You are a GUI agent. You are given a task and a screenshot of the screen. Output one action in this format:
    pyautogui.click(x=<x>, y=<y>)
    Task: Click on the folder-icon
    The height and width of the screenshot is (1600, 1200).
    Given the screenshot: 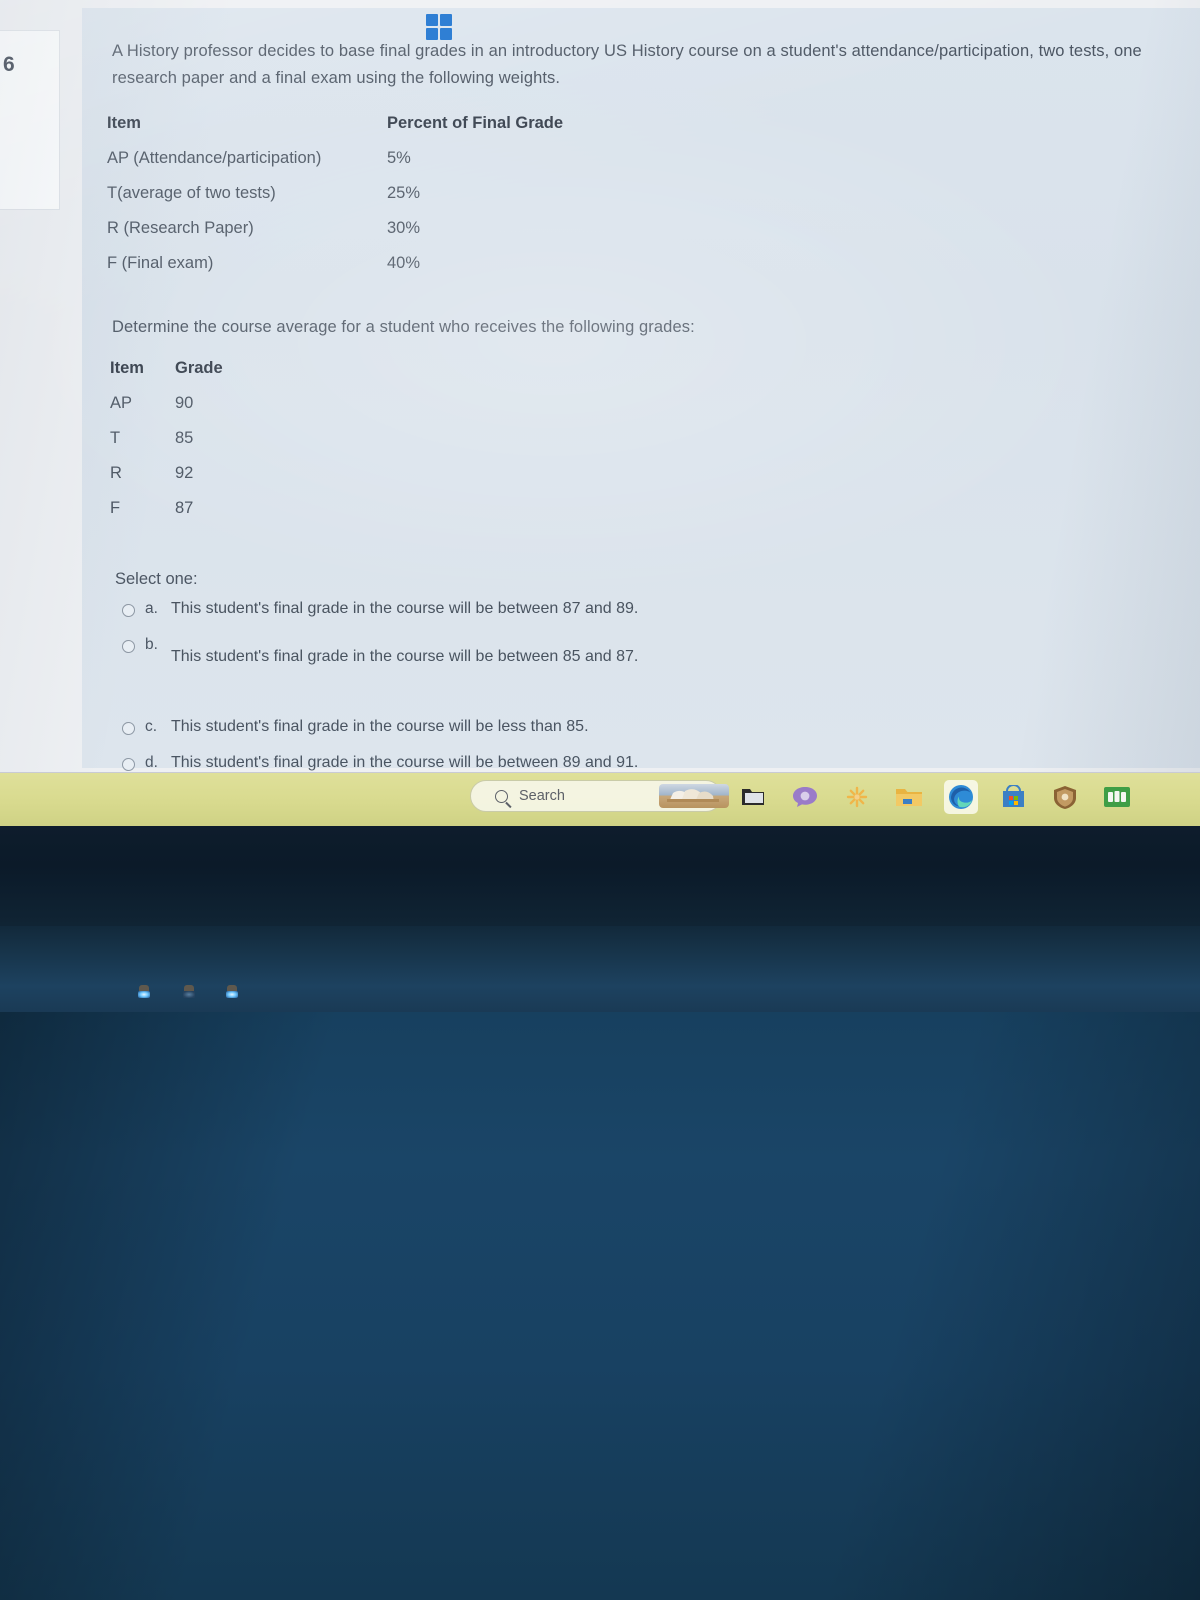 What is the action you would take?
    pyautogui.click(x=909, y=797)
    